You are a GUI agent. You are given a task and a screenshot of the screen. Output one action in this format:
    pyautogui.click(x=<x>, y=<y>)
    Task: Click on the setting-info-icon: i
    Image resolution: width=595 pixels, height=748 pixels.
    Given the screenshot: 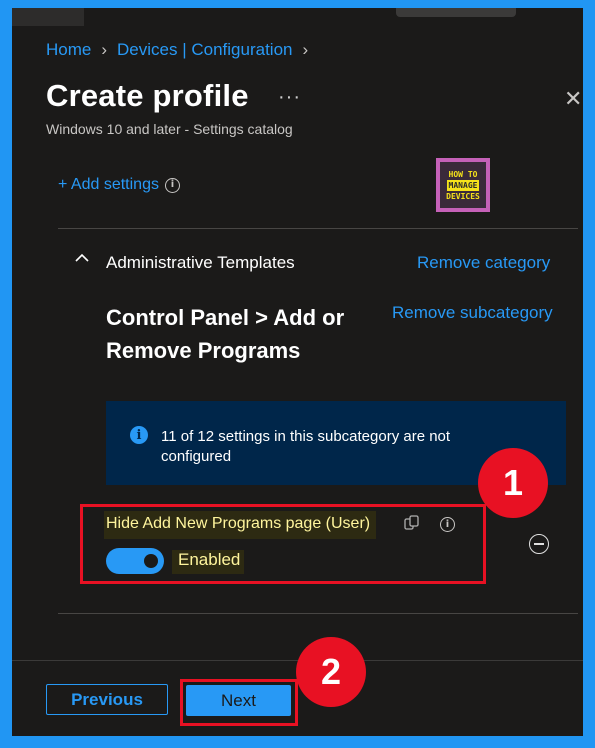 What is the action you would take?
    pyautogui.click(x=447, y=524)
    